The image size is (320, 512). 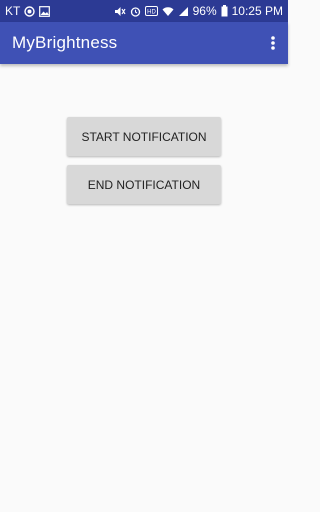 What do you see at coordinates (204, 11) in the screenshot?
I see `battery-percent: 96%` at bounding box center [204, 11].